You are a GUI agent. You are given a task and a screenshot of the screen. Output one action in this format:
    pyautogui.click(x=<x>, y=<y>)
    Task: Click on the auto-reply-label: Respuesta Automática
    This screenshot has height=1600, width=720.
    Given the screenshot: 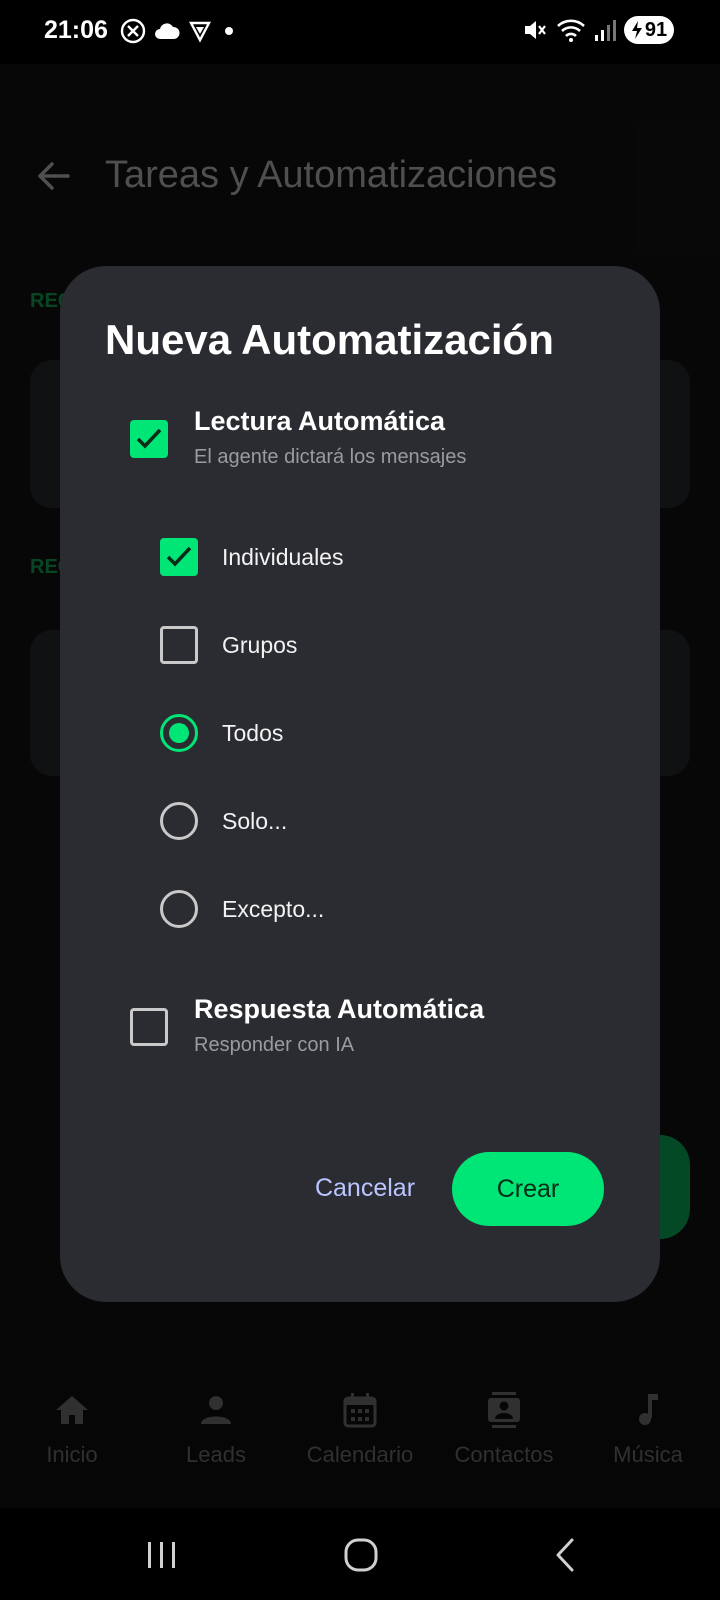 What is the action you would take?
    pyautogui.click(x=339, y=1009)
    